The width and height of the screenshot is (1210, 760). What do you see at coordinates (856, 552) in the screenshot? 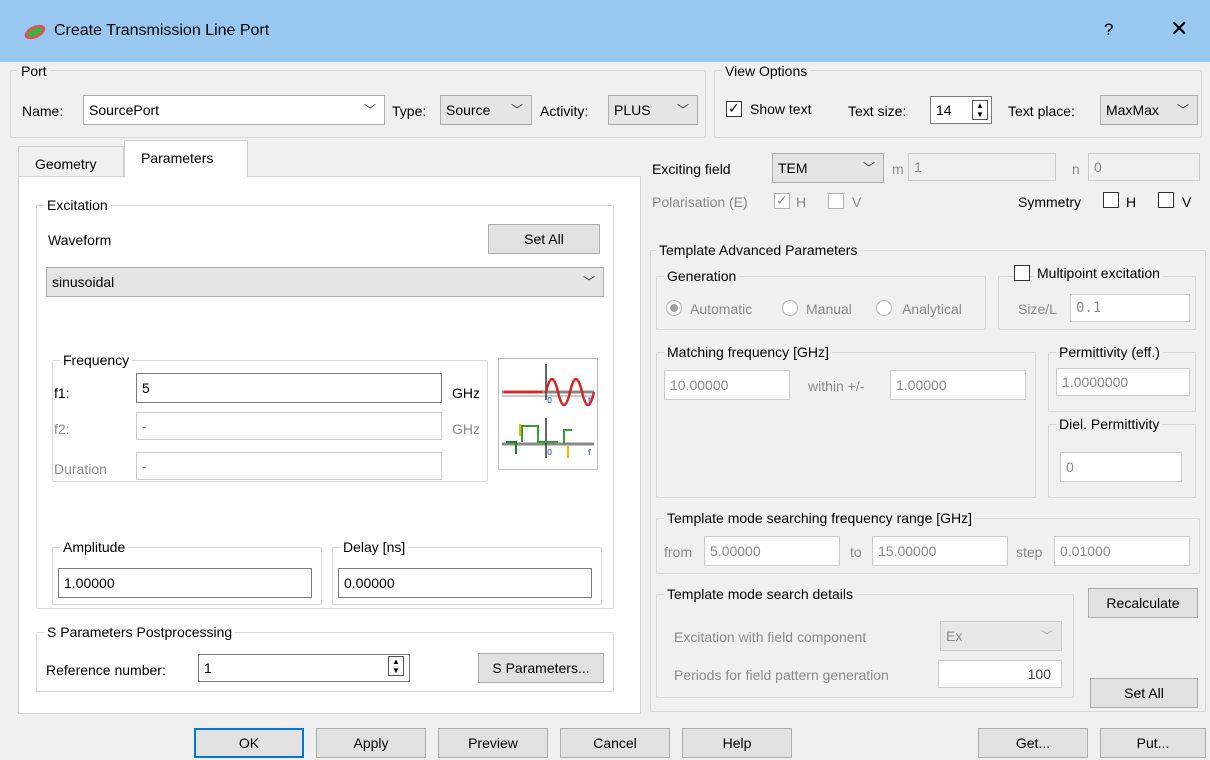
I see `to-label: to` at bounding box center [856, 552].